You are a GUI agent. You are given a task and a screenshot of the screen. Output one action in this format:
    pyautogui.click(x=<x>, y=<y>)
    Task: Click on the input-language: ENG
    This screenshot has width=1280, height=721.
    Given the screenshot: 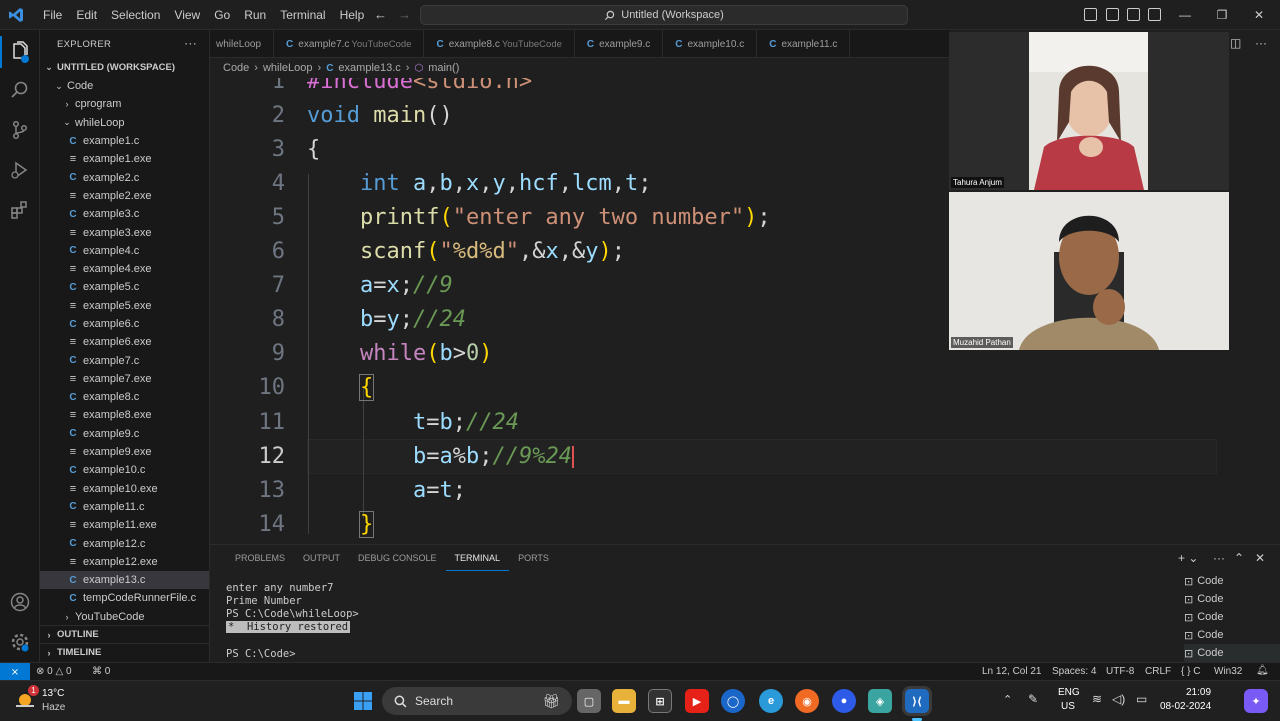 What is the action you would take?
    pyautogui.click(x=1069, y=692)
    